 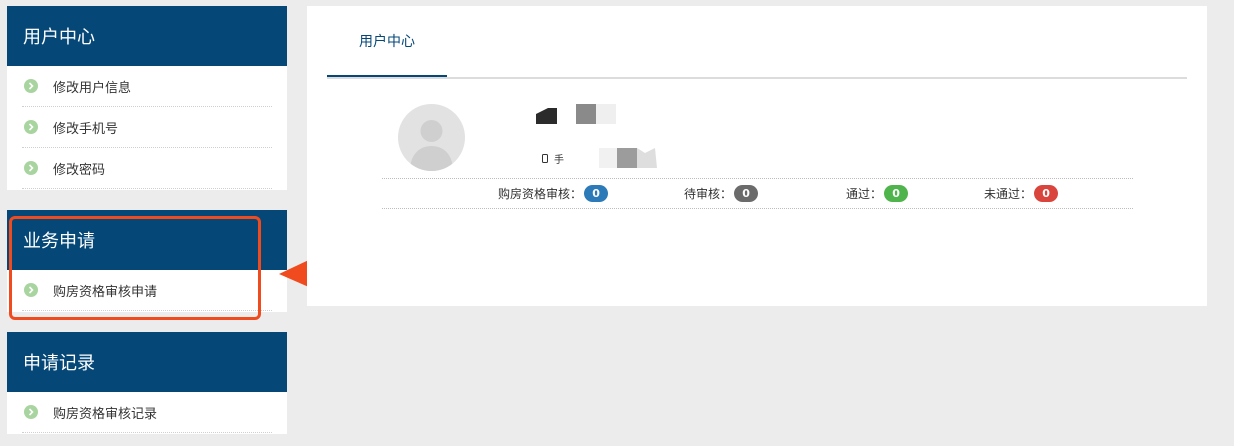 I want to click on section-body: 修改用户信息 修改手机号 修改密码, so click(x=147, y=128).